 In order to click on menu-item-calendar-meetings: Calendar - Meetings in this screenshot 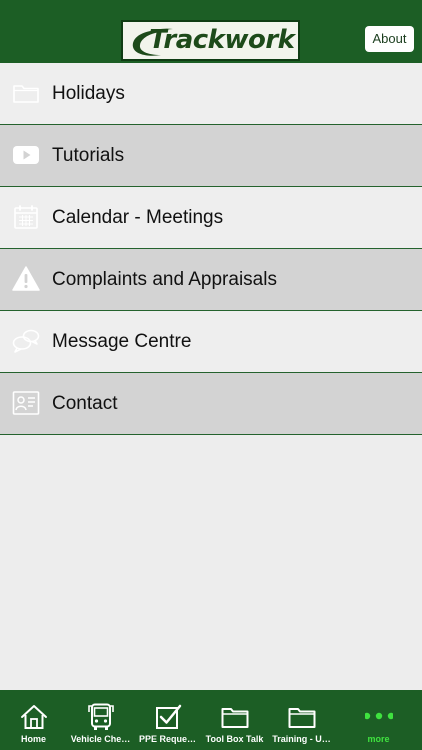, I will do `click(211, 218)`.